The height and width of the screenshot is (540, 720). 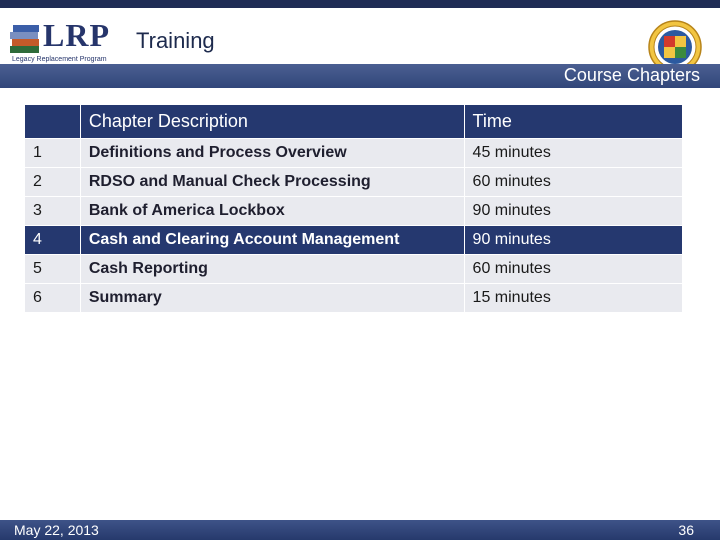 I want to click on page-number: 36, so click(x=686, y=530).